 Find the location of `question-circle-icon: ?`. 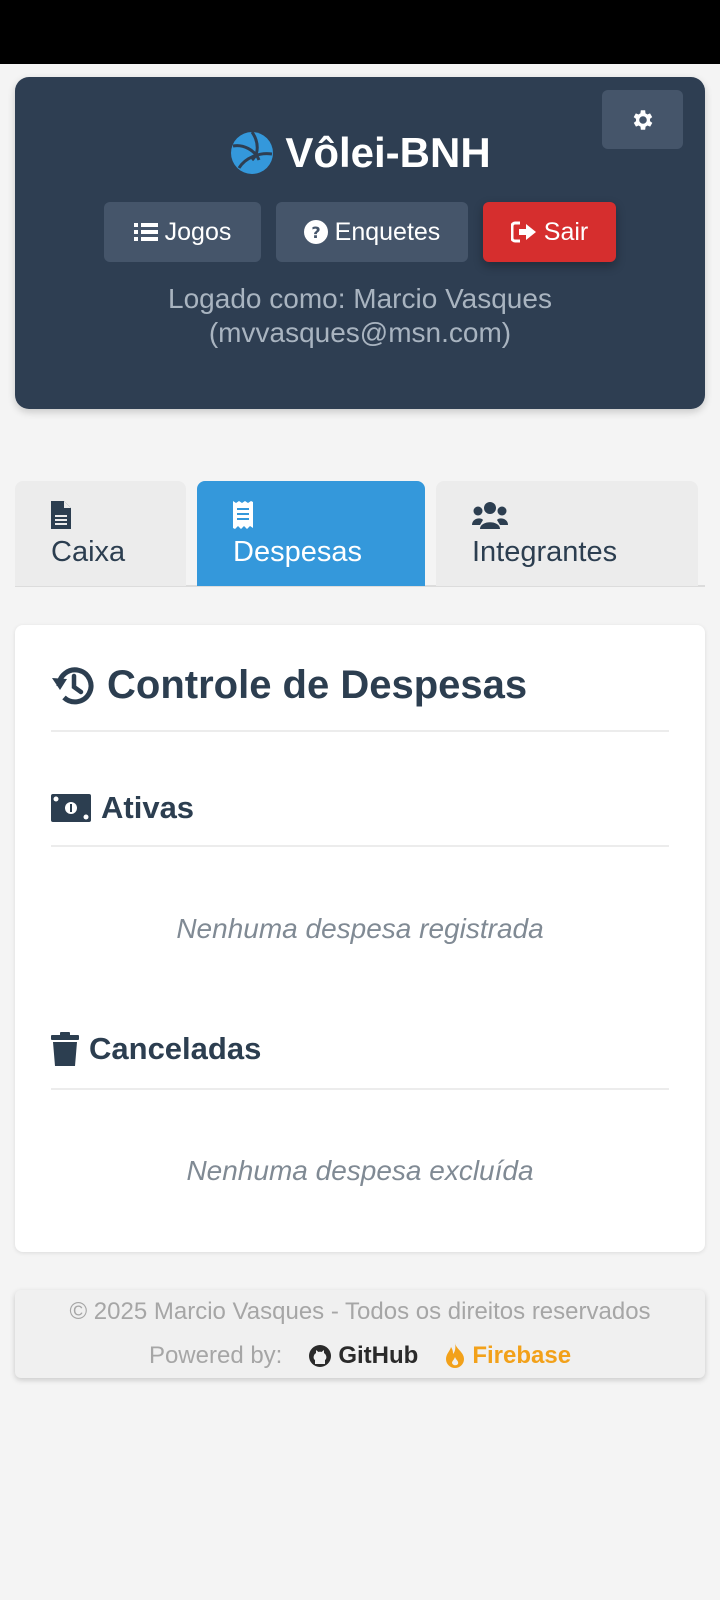

question-circle-icon: ? is located at coordinates (315, 232).